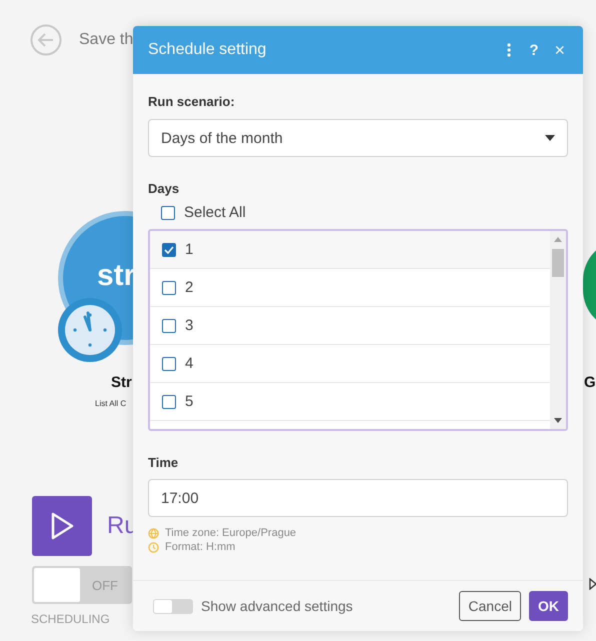  What do you see at coordinates (153, 533) in the screenshot?
I see `globe-icon` at bounding box center [153, 533].